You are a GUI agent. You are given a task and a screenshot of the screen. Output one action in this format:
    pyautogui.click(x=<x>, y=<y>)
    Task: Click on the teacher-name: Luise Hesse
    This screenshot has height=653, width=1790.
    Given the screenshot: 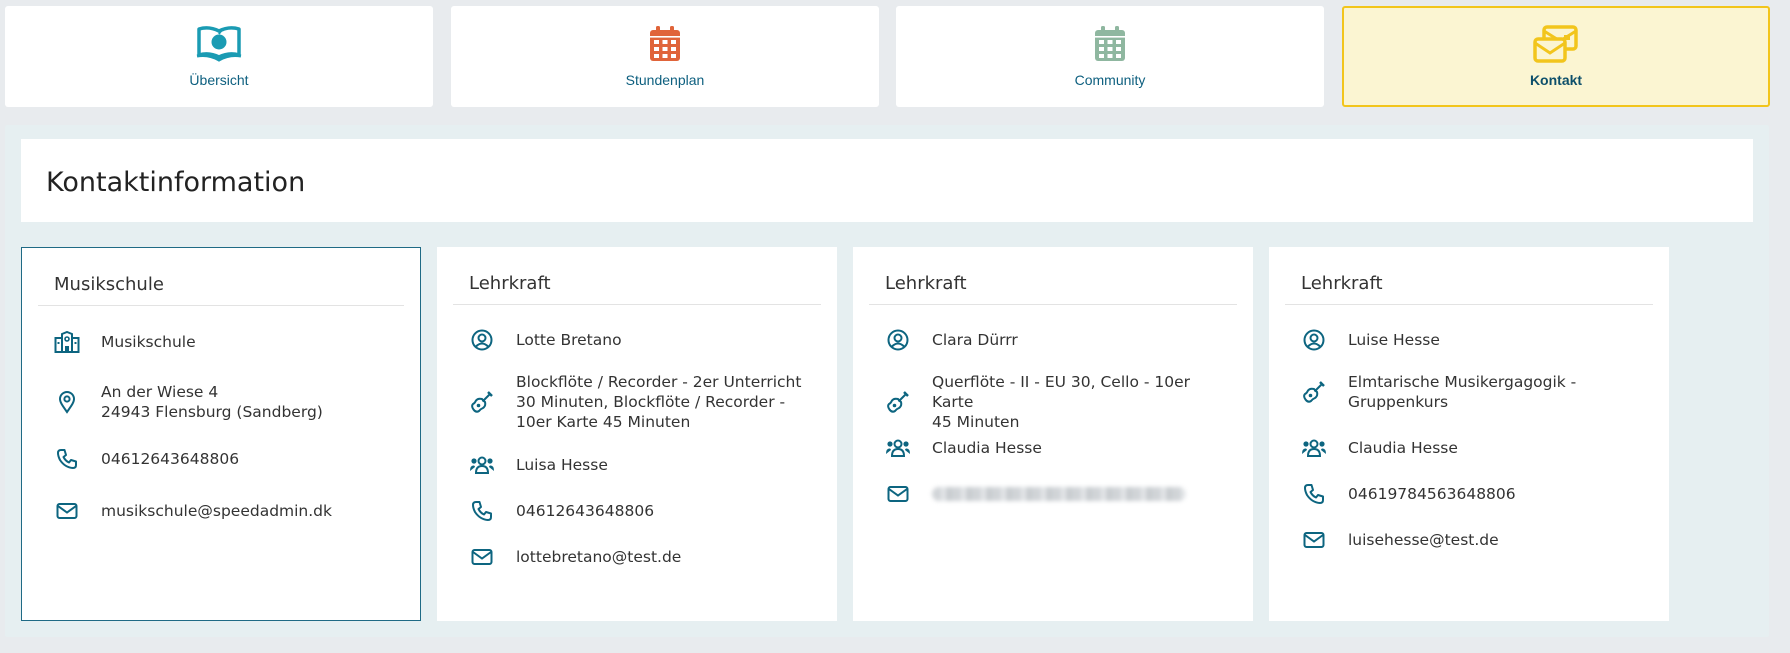 What is the action you would take?
    pyautogui.click(x=1394, y=340)
    